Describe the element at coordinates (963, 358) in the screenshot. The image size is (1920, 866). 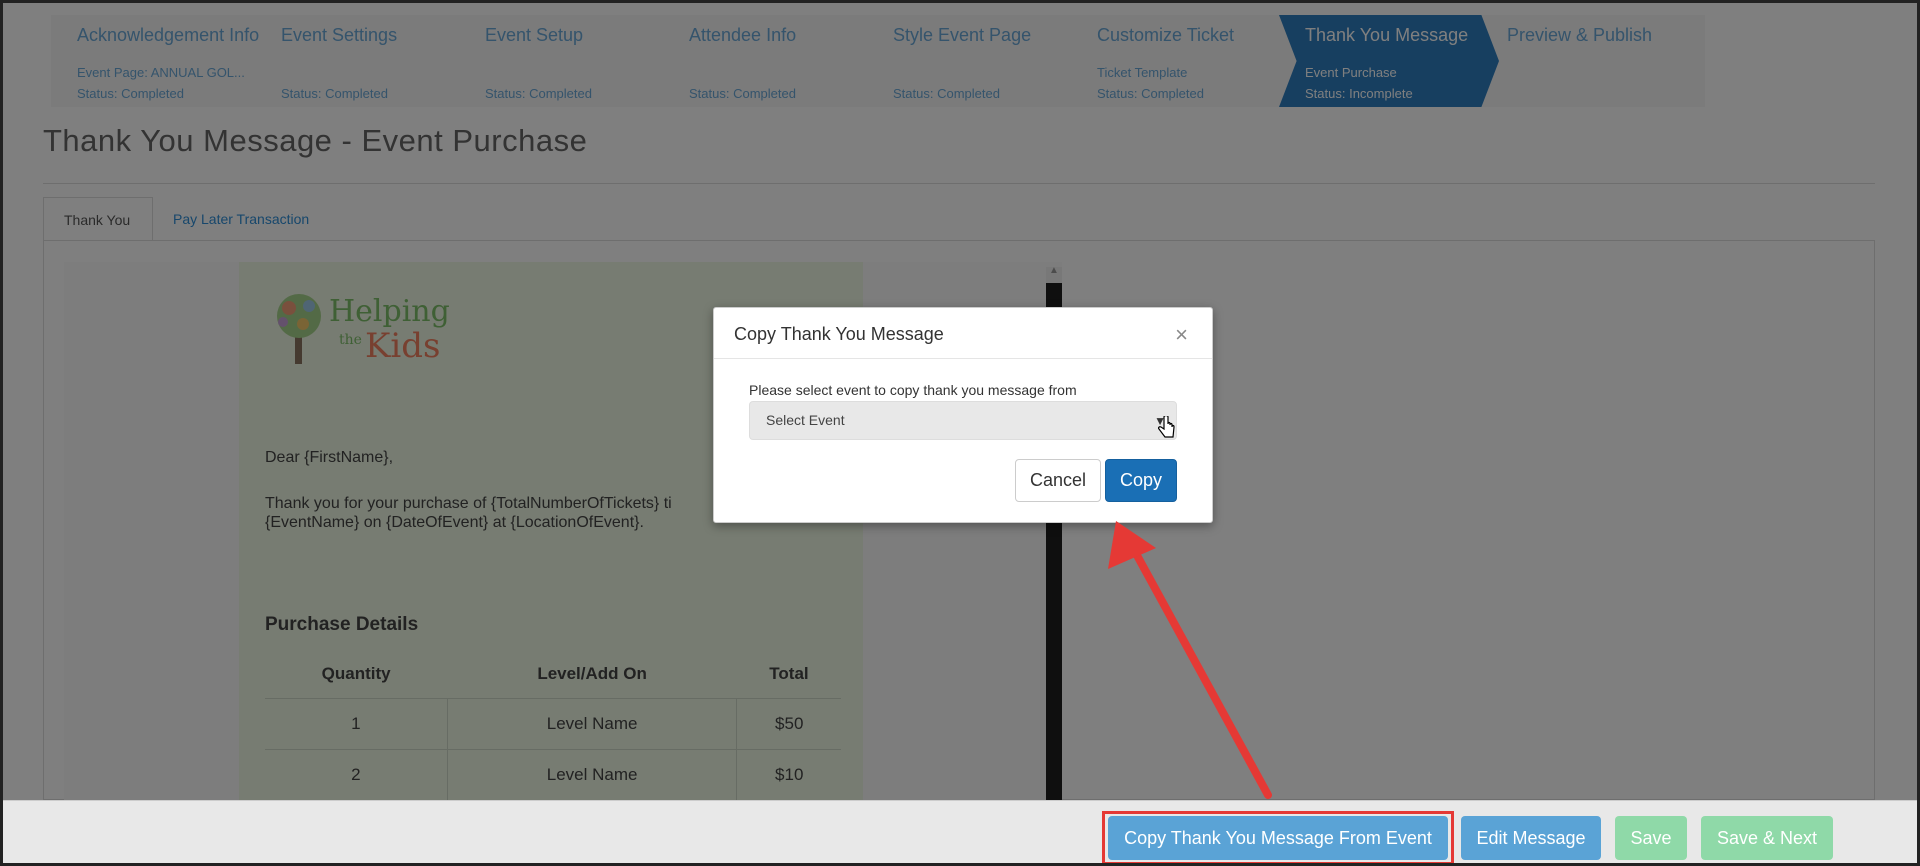
I see `modal-divider` at that location.